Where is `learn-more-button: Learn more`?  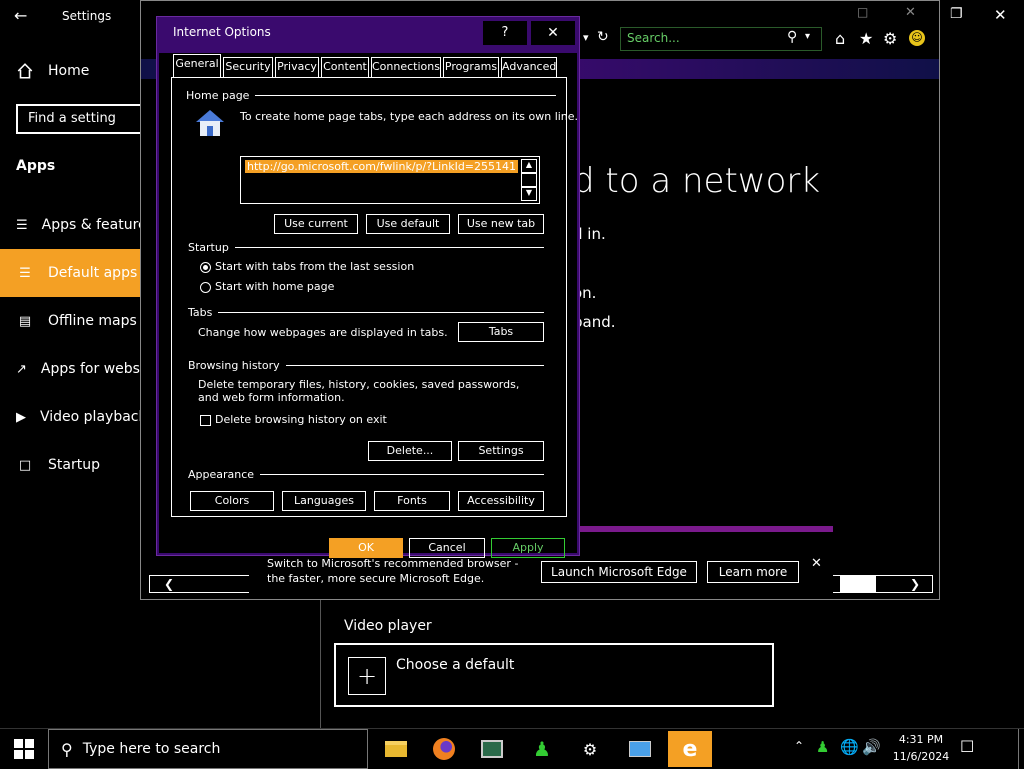 learn-more-button: Learn more is located at coordinates (753, 572).